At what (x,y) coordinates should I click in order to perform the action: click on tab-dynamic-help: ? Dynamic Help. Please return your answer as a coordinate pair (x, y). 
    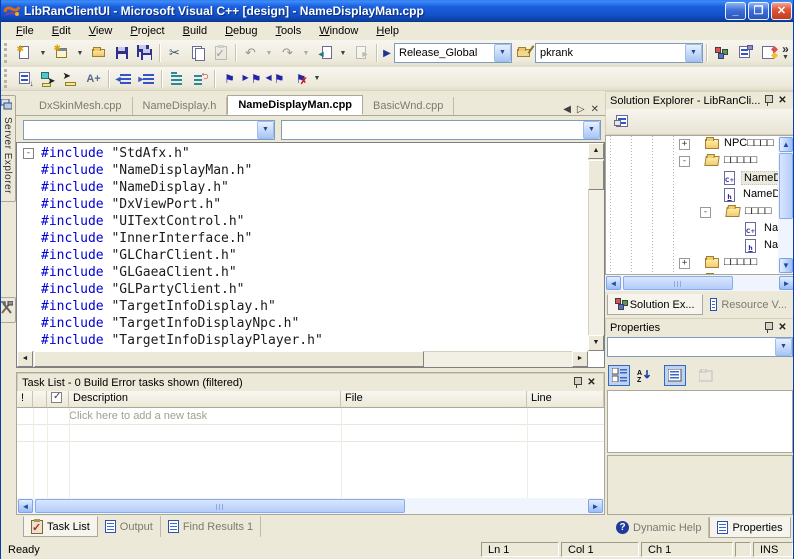
    Looking at the image, I should click on (659, 527).